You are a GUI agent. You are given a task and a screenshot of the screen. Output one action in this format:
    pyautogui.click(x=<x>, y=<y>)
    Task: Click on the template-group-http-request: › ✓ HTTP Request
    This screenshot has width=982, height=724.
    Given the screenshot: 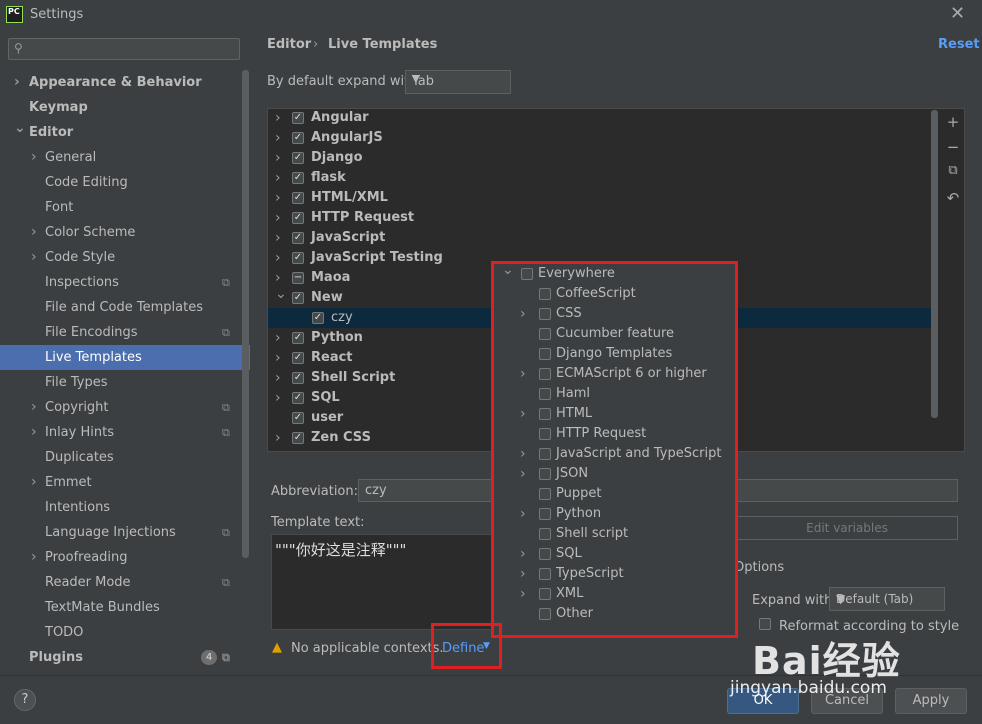 What is the action you would take?
    pyautogui.click(x=603, y=218)
    